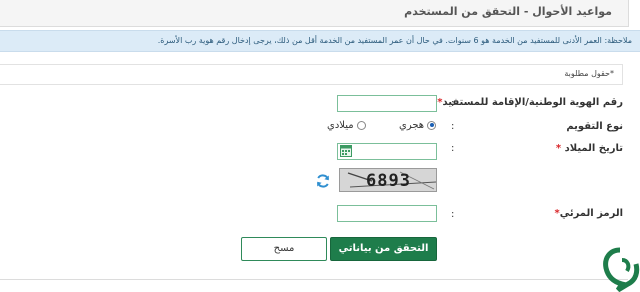 The height and width of the screenshot is (292, 640). I want to click on calendar-hijri-option: هجري, so click(418, 125).